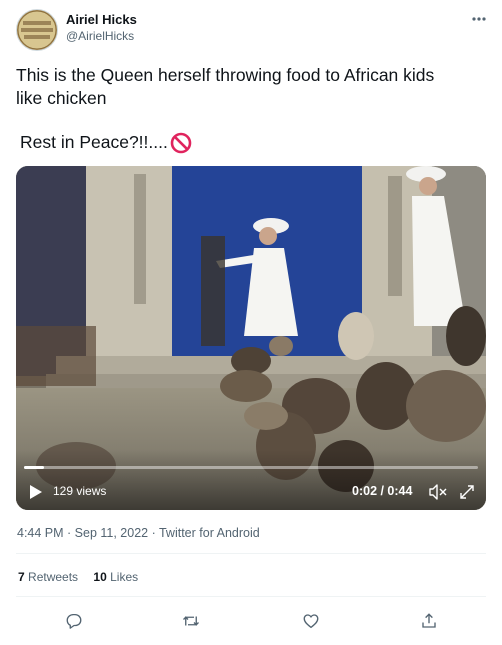  I want to click on tweet-actions, so click(251, 621).